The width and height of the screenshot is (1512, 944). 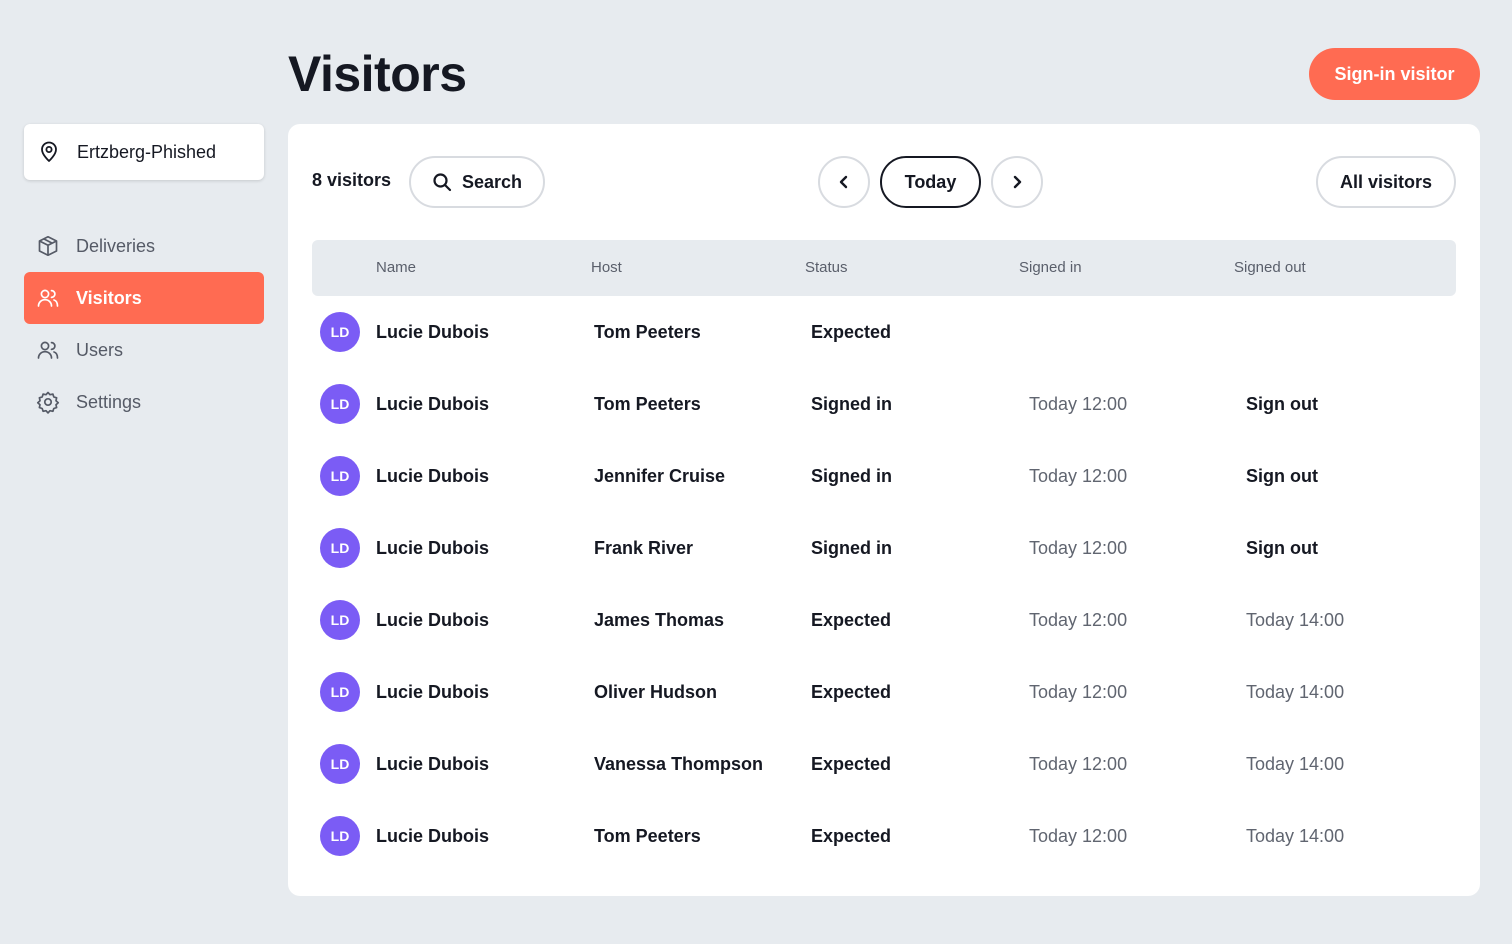 I want to click on host-name: Jennifer Cruise, so click(x=660, y=476).